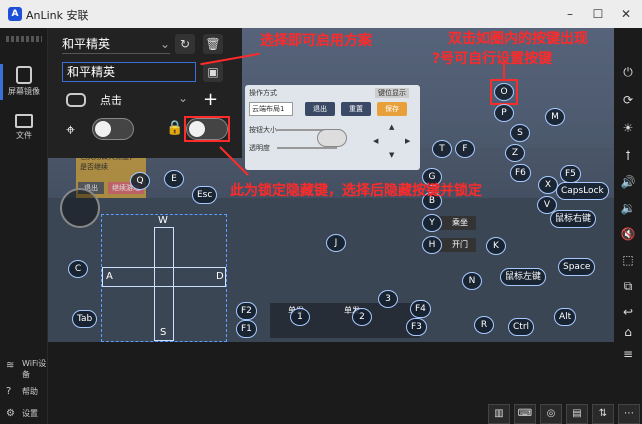 This screenshot has width=642, height=424. Describe the element at coordinates (388, 299) in the screenshot. I see `key-3: 3` at that location.